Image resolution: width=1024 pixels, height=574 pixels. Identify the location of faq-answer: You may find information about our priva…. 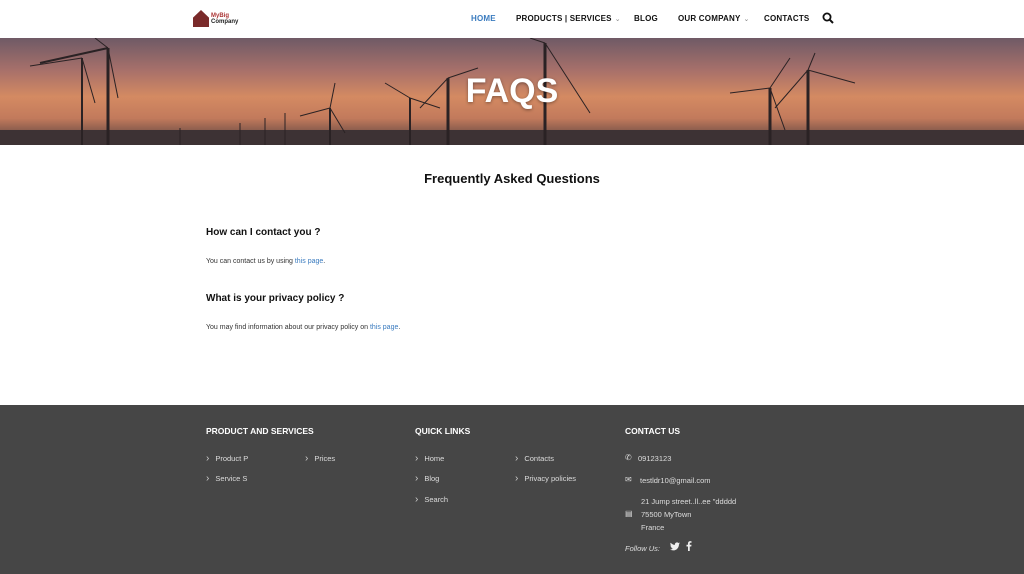
(303, 327).